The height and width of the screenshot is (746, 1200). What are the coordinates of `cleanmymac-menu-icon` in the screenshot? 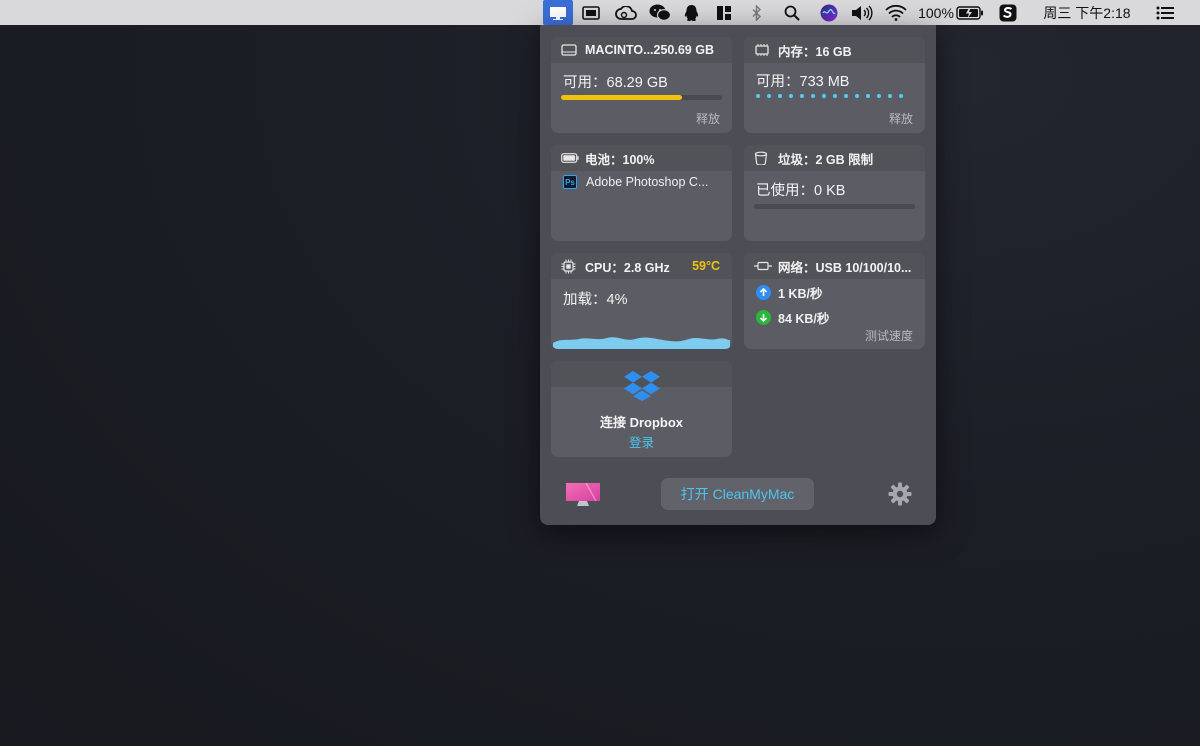 It's located at (558, 12).